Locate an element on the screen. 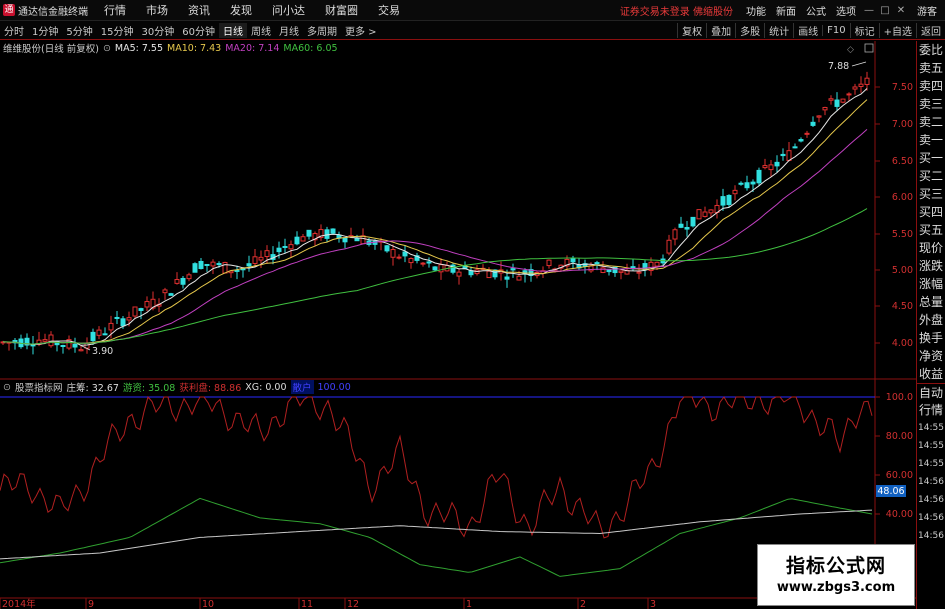 This screenshot has height=609, width=945. menu-jiaoyi: 交易 is located at coordinates (389, 10).